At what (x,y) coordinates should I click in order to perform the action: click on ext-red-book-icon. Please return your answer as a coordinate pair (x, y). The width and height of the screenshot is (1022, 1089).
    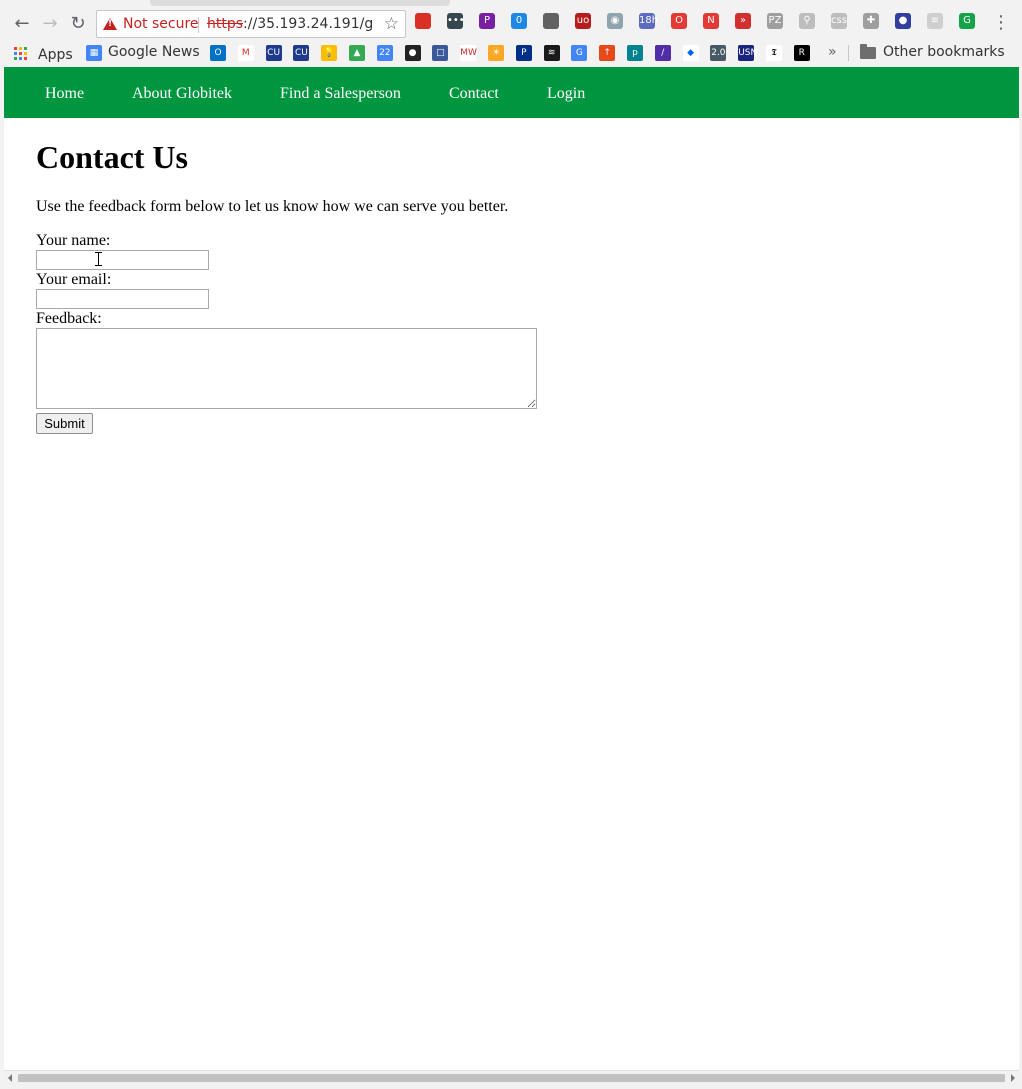
    Looking at the image, I should click on (423, 21).